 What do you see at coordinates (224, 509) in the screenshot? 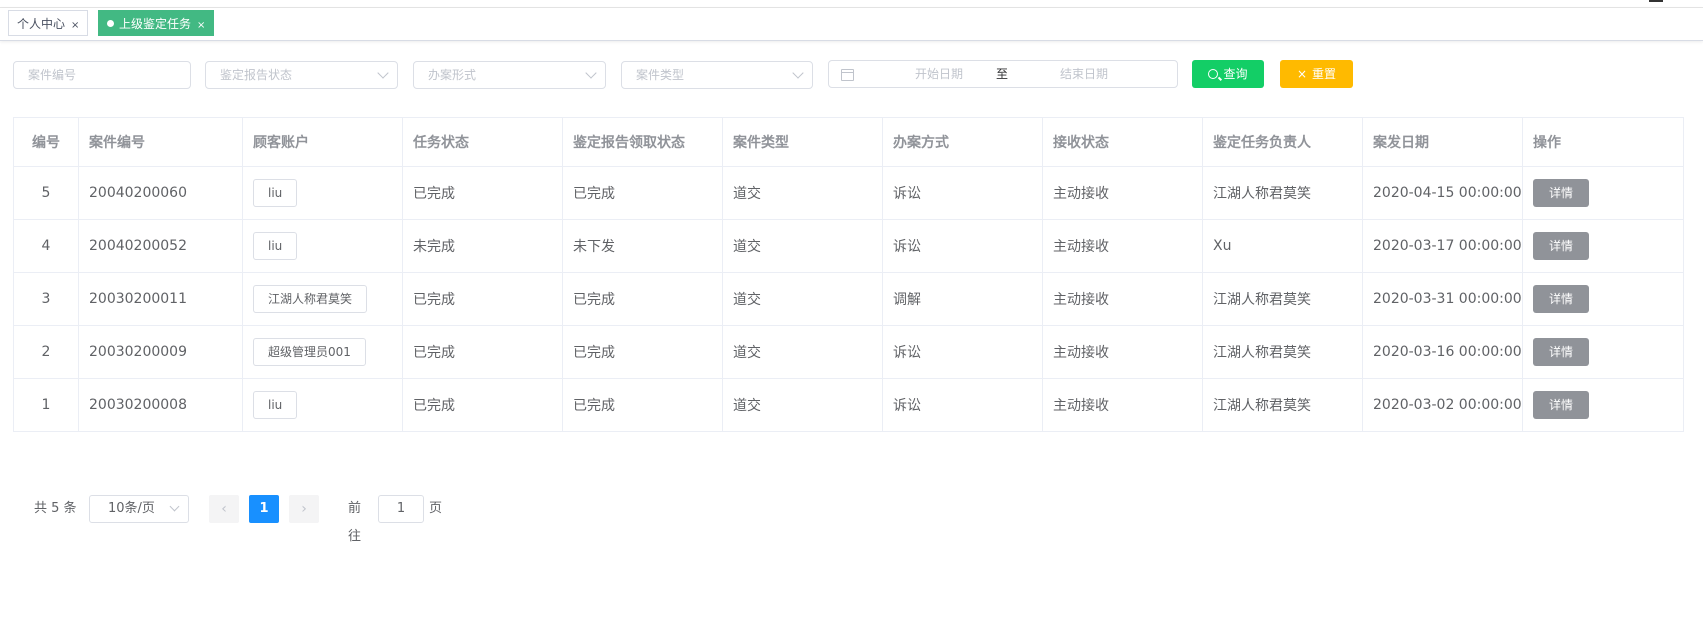
I see `chevron-left-icon: ‹` at bounding box center [224, 509].